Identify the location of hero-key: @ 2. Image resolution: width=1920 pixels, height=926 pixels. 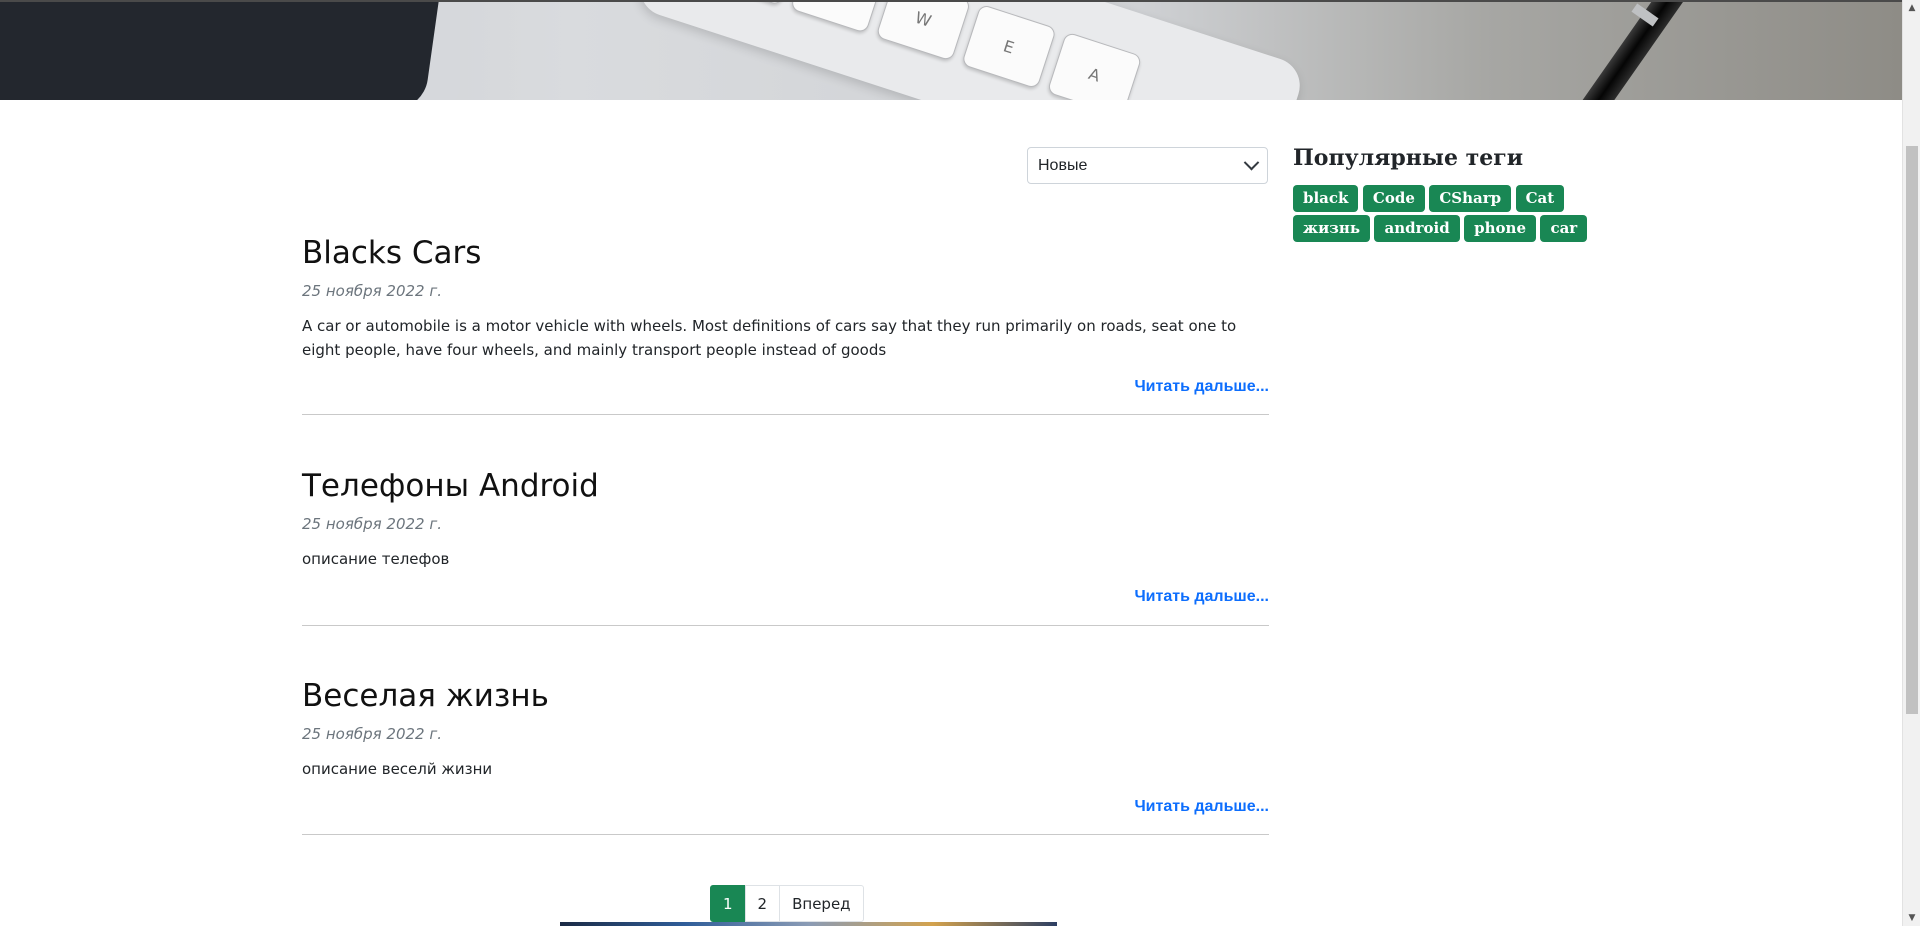
(752, 4).